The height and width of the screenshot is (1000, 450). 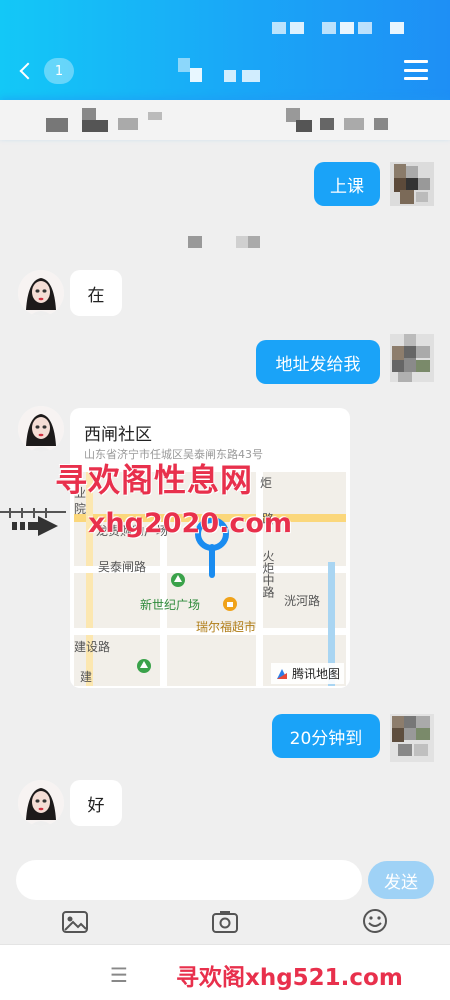 I want to click on emoji-icon, so click(x=375, y=921).